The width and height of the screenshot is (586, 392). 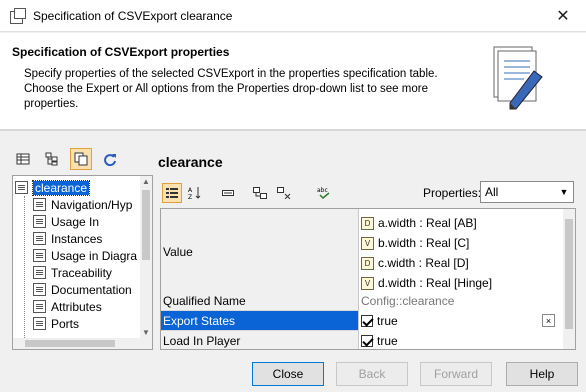 What do you see at coordinates (190, 197) in the screenshot?
I see `svg-text: Z` at bounding box center [190, 197].